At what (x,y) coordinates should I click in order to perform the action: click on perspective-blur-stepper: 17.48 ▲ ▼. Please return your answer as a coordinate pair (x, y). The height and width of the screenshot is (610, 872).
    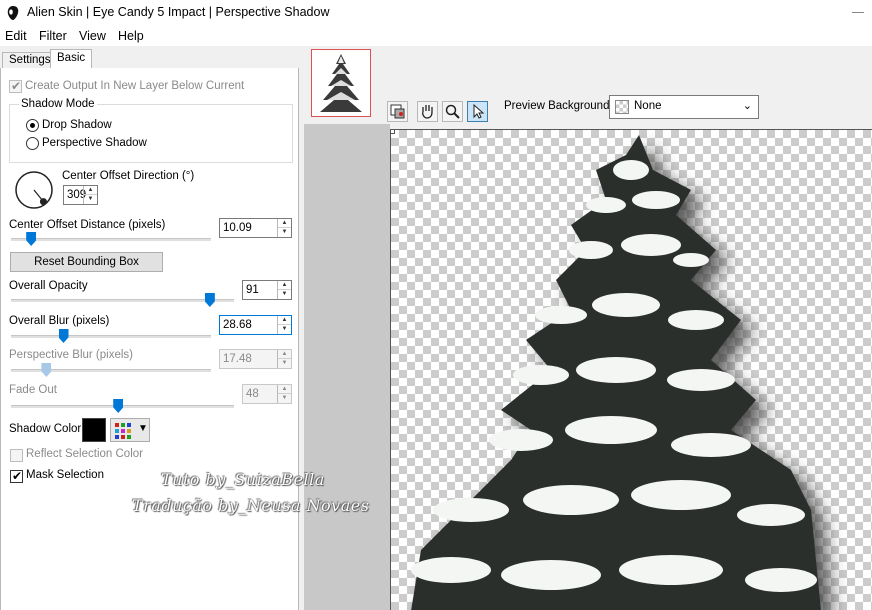
    Looking at the image, I should click on (255, 359).